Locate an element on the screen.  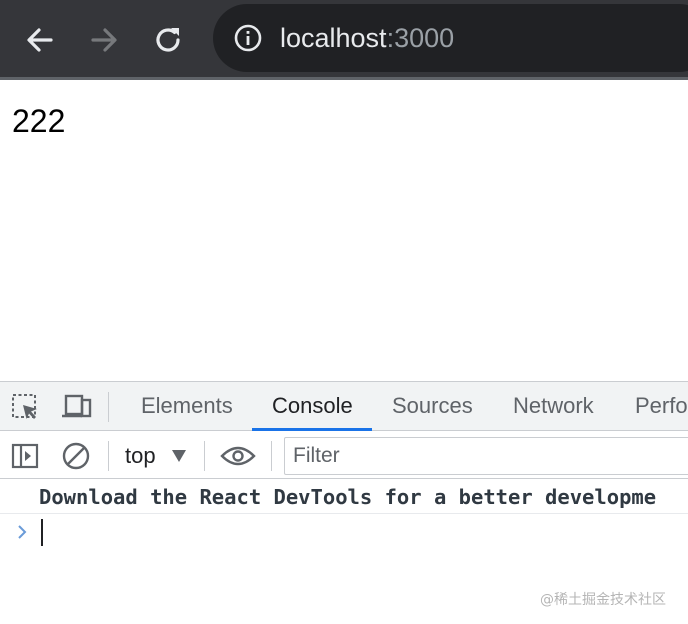
tabs-separator is located at coordinates (108, 407).